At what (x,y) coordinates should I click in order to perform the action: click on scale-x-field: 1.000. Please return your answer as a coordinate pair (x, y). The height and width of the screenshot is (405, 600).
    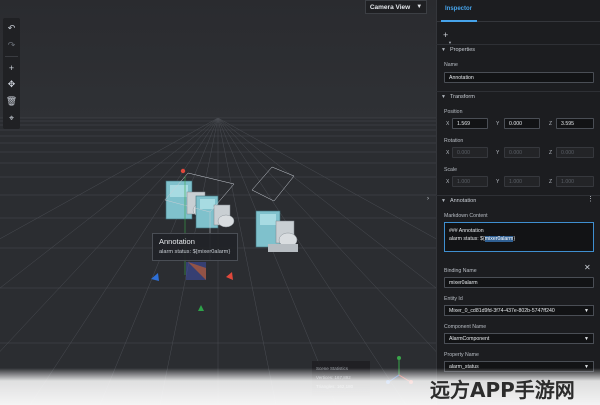
    Looking at the image, I should click on (470, 181).